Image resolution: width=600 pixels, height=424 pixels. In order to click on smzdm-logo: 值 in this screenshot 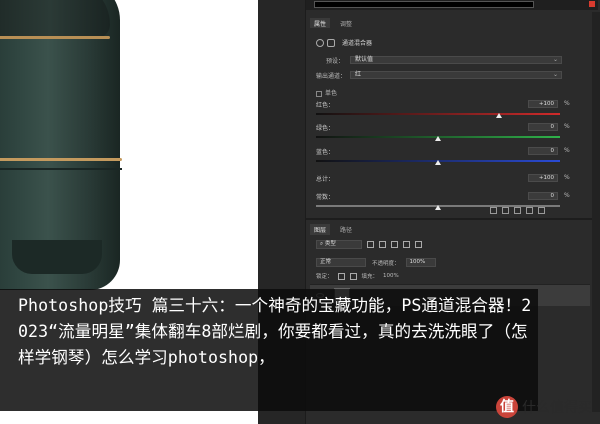, I will do `click(507, 407)`.